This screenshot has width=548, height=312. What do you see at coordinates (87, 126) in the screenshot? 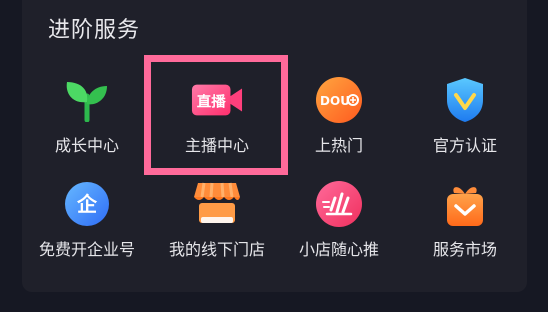
I see `service-growth-center: 成长中心` at bounding box center [87, 126].